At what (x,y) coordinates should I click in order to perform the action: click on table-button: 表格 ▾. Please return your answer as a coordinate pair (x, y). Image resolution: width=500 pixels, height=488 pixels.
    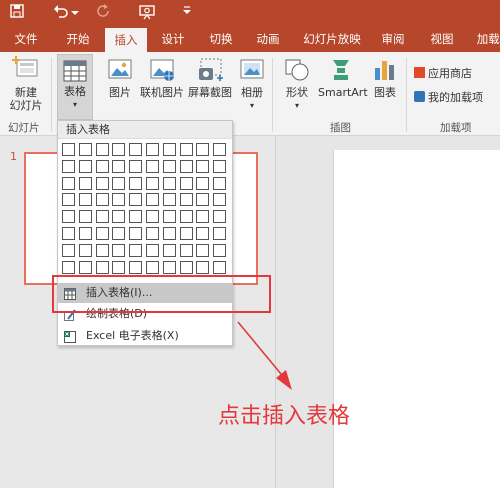
    Looking at the image, I should click on (75, 87).